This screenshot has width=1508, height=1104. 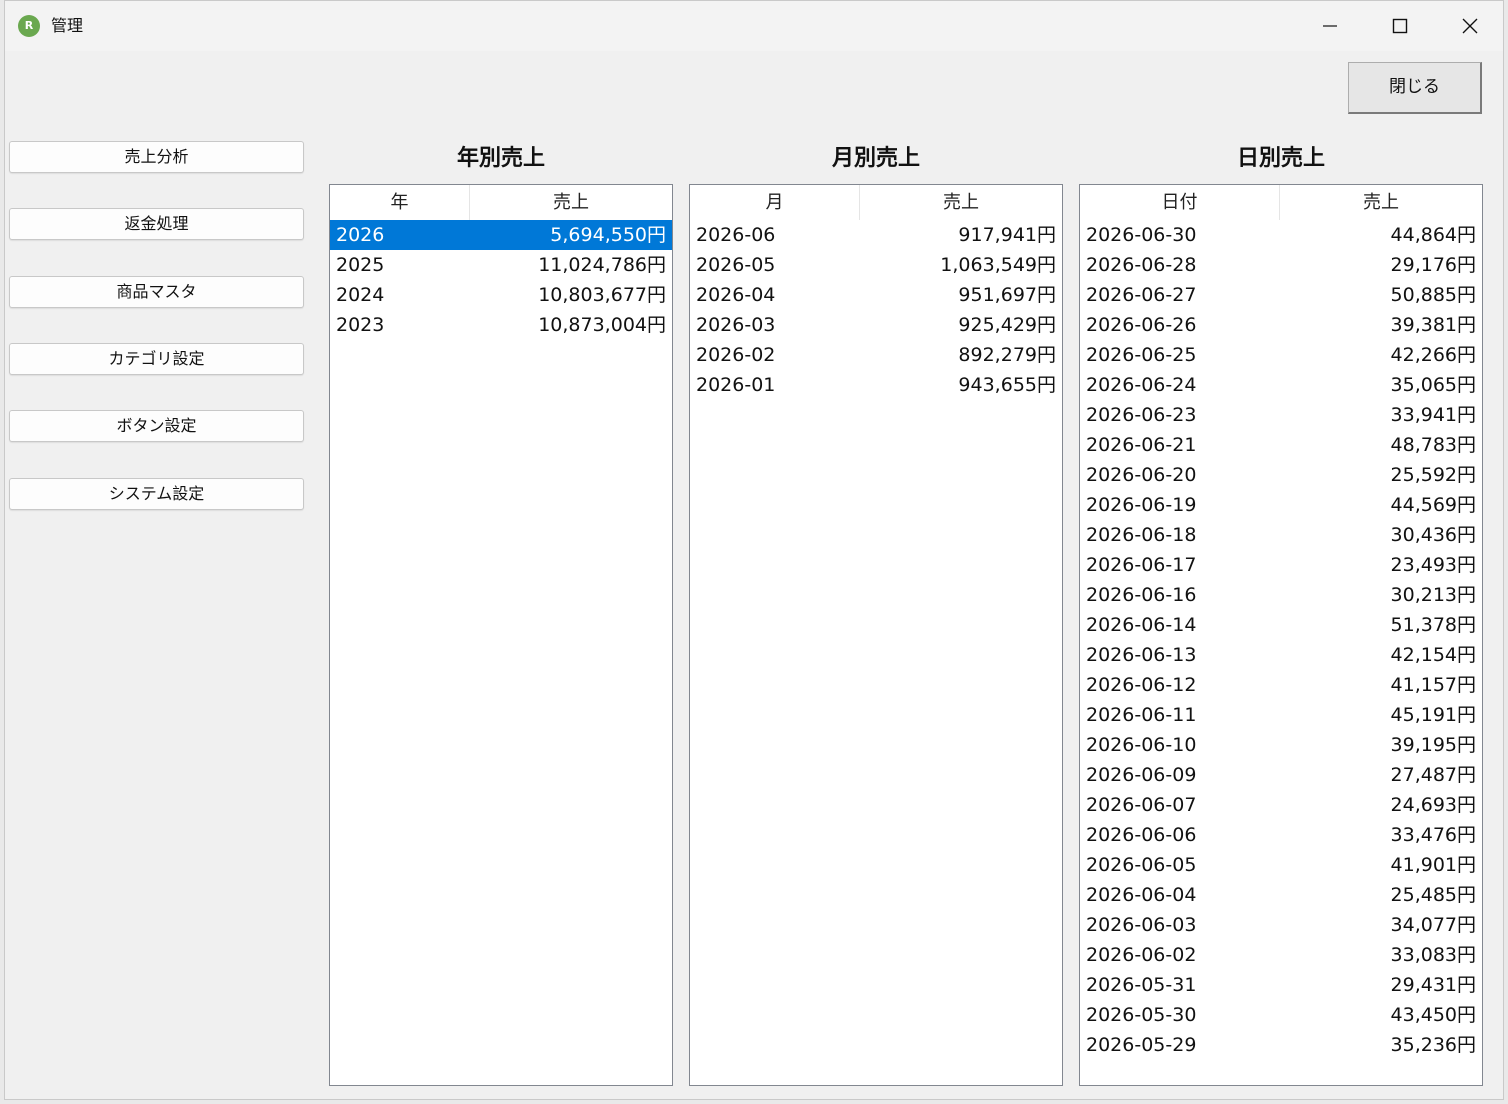 I want to click on list-item: 2026-06-09 27,487円, so click(x=1281, y=775).